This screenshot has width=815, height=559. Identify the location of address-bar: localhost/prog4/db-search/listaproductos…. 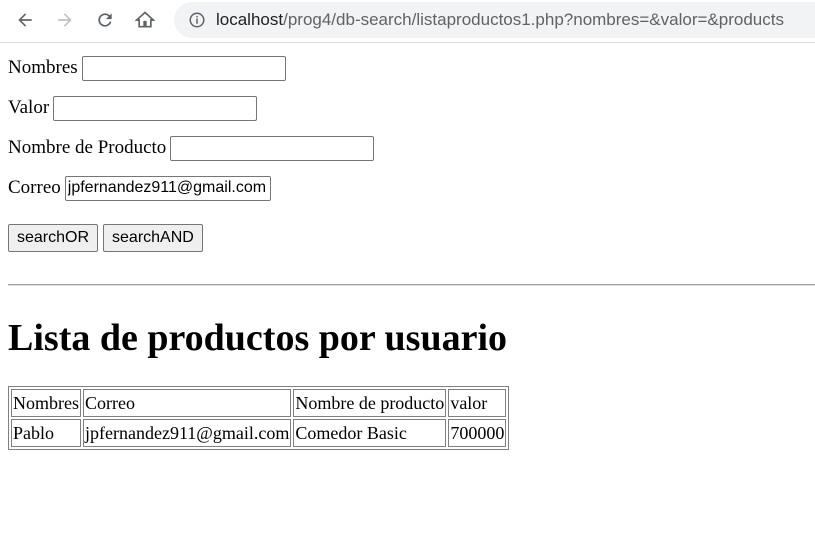
(494, 20).